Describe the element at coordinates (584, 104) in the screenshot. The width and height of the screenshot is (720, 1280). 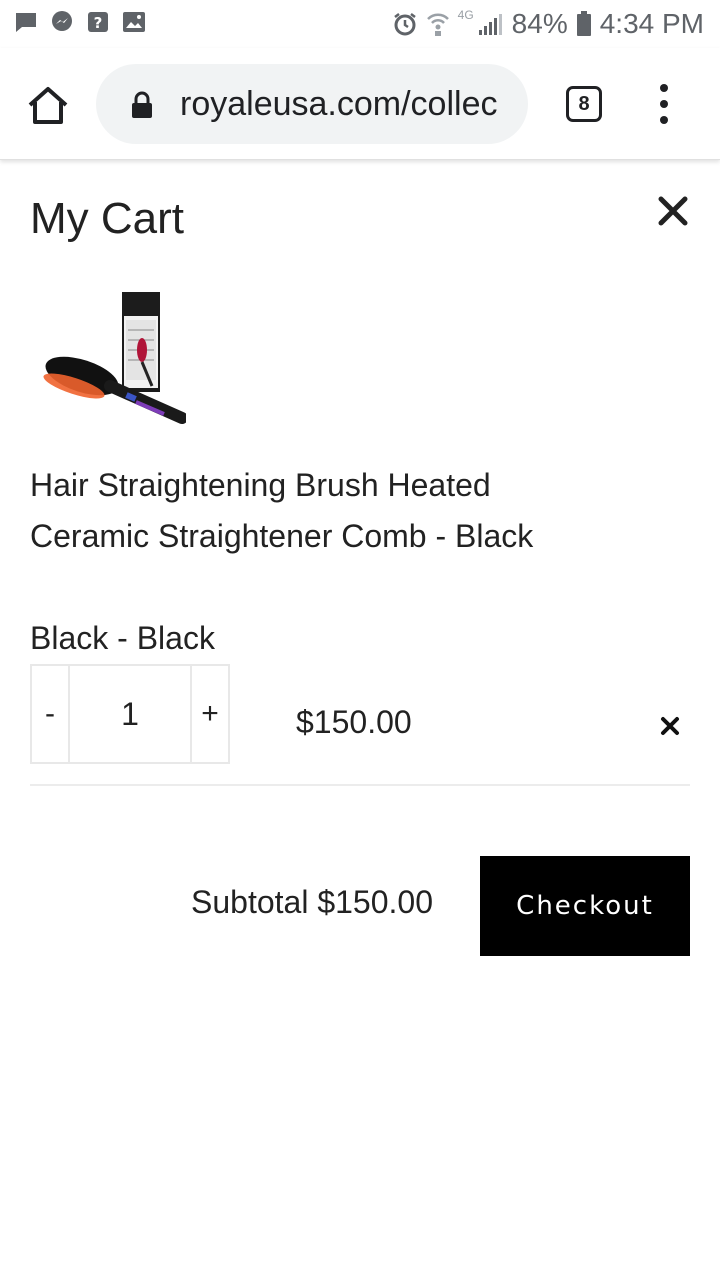
I see `tab-switcher-button: 8` at that location.